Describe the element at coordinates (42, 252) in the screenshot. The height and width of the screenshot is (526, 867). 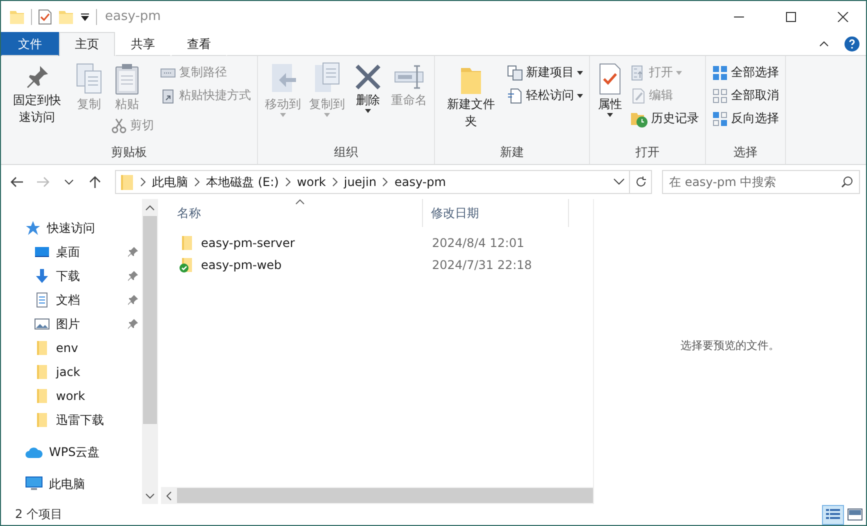
I see `desktop-icon` at that location.